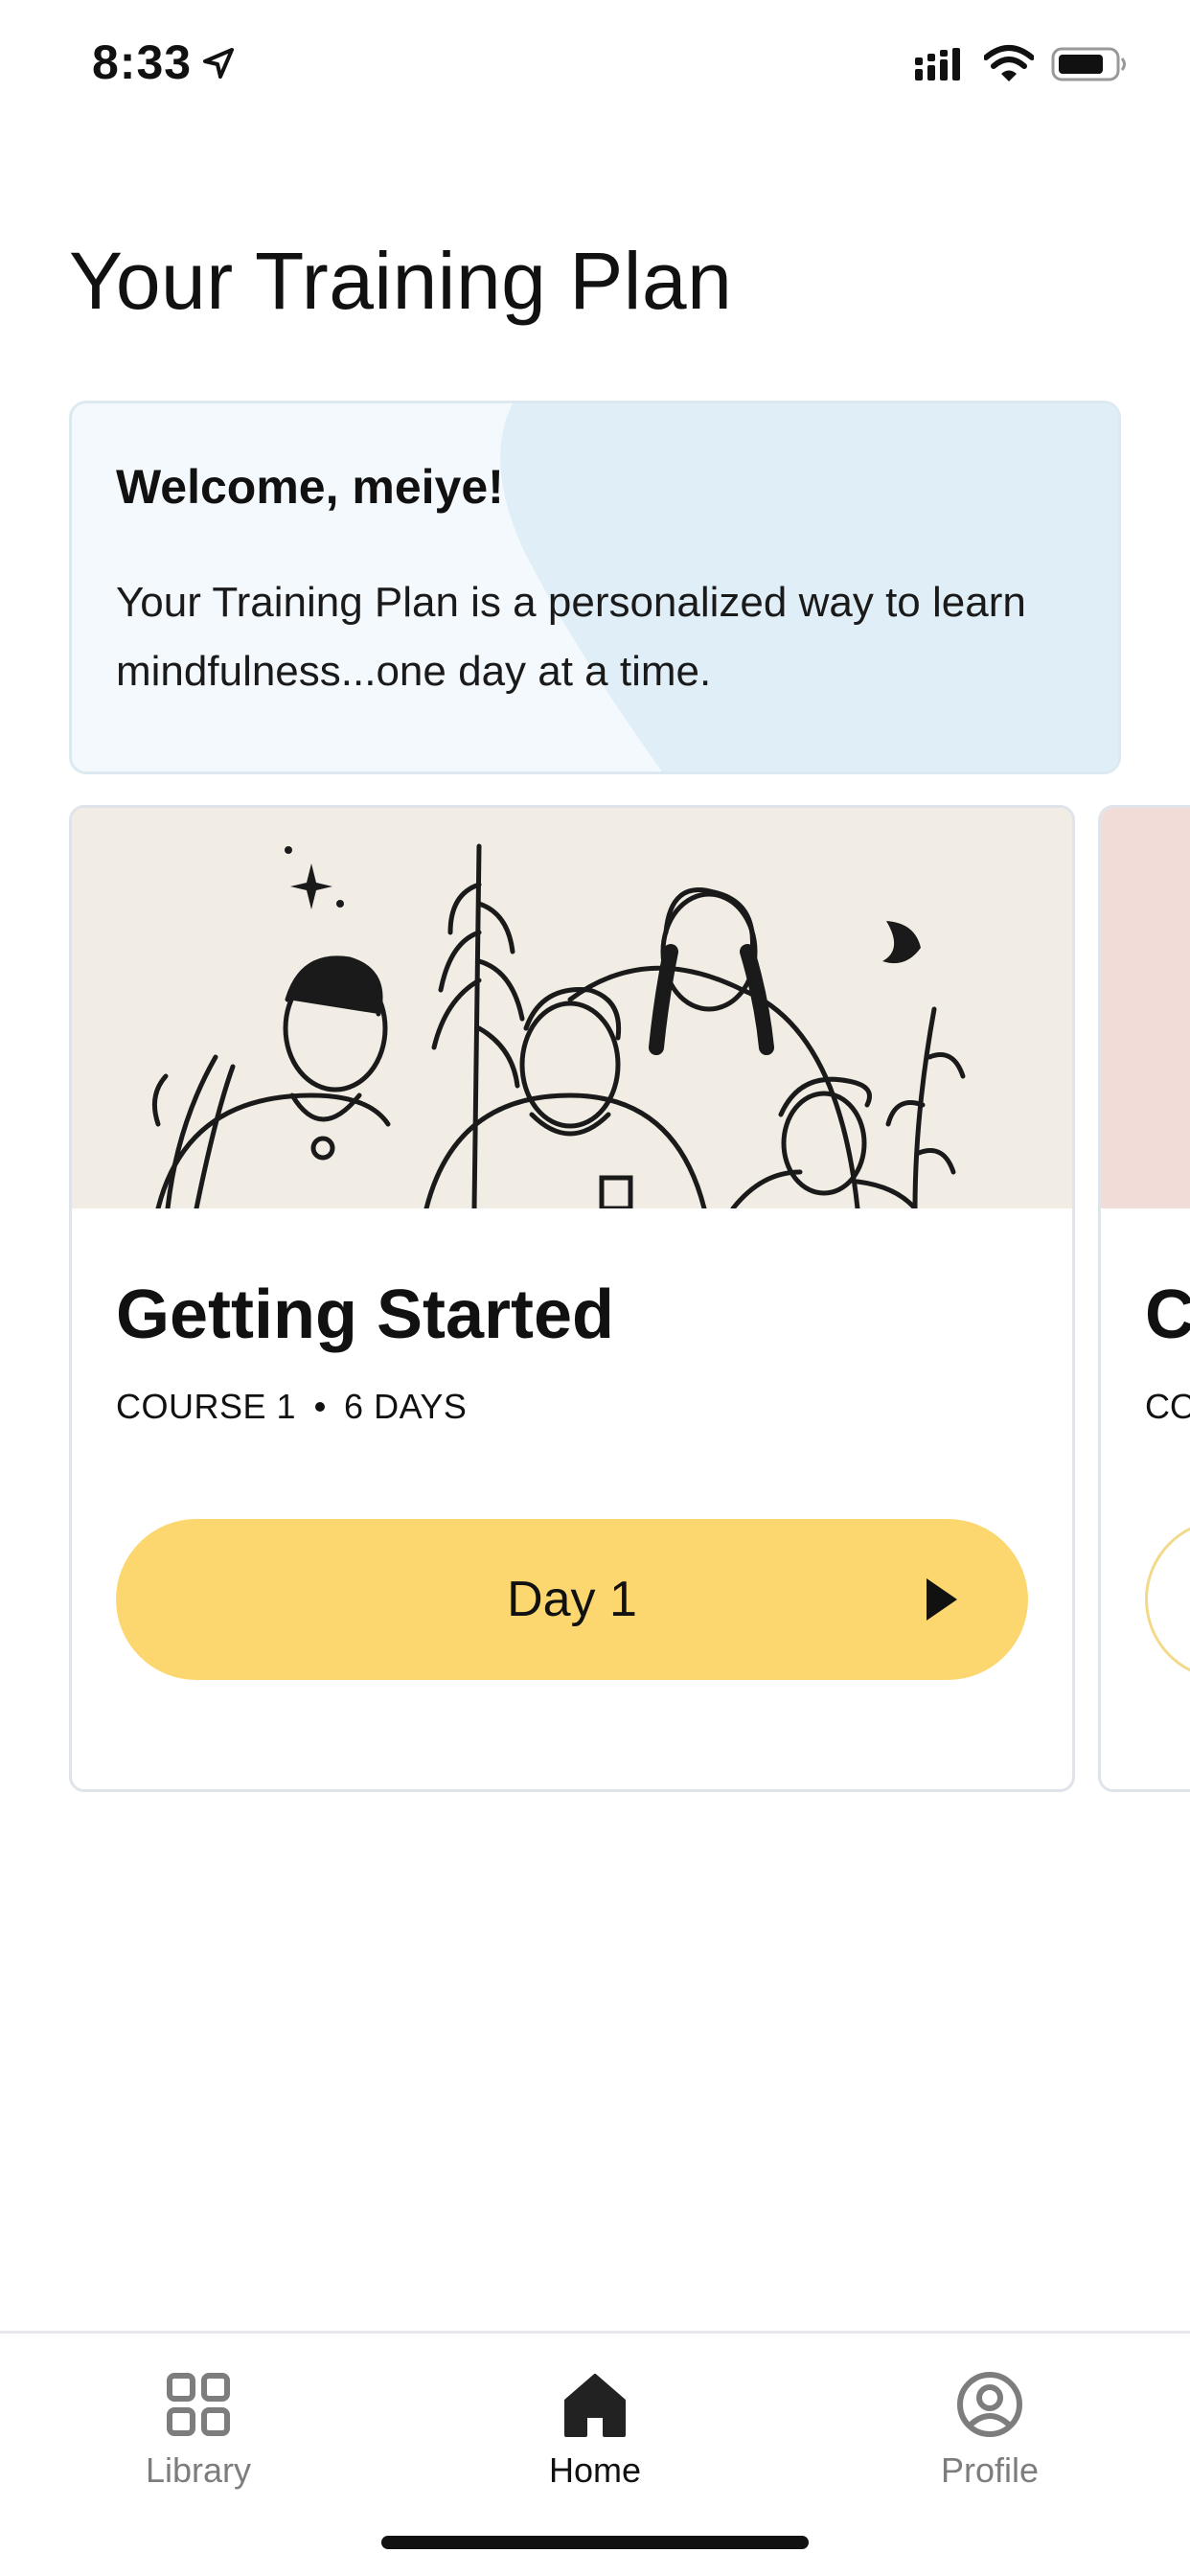  I want to click on next-course-illustration, so click(1145, 1008).